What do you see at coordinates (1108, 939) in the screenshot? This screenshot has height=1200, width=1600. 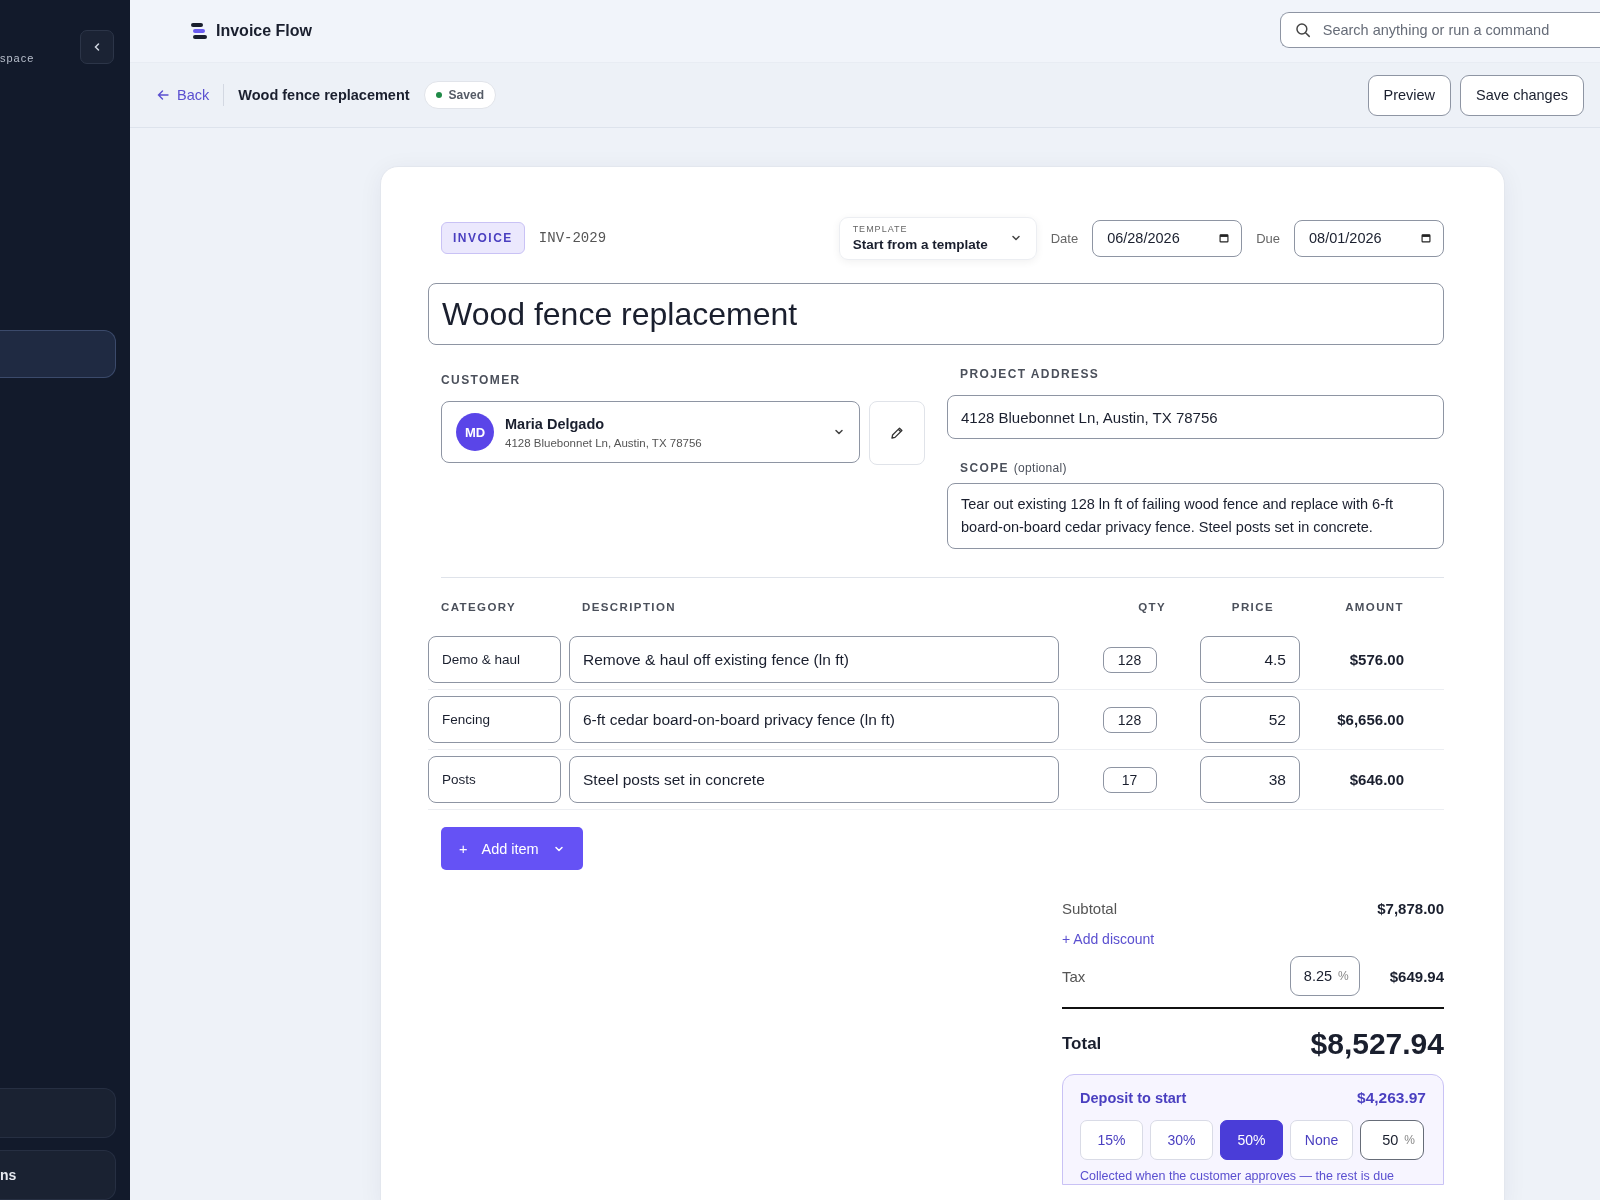 I see `add-discount-link: + Add discount` at bounding box center [1108, 939].